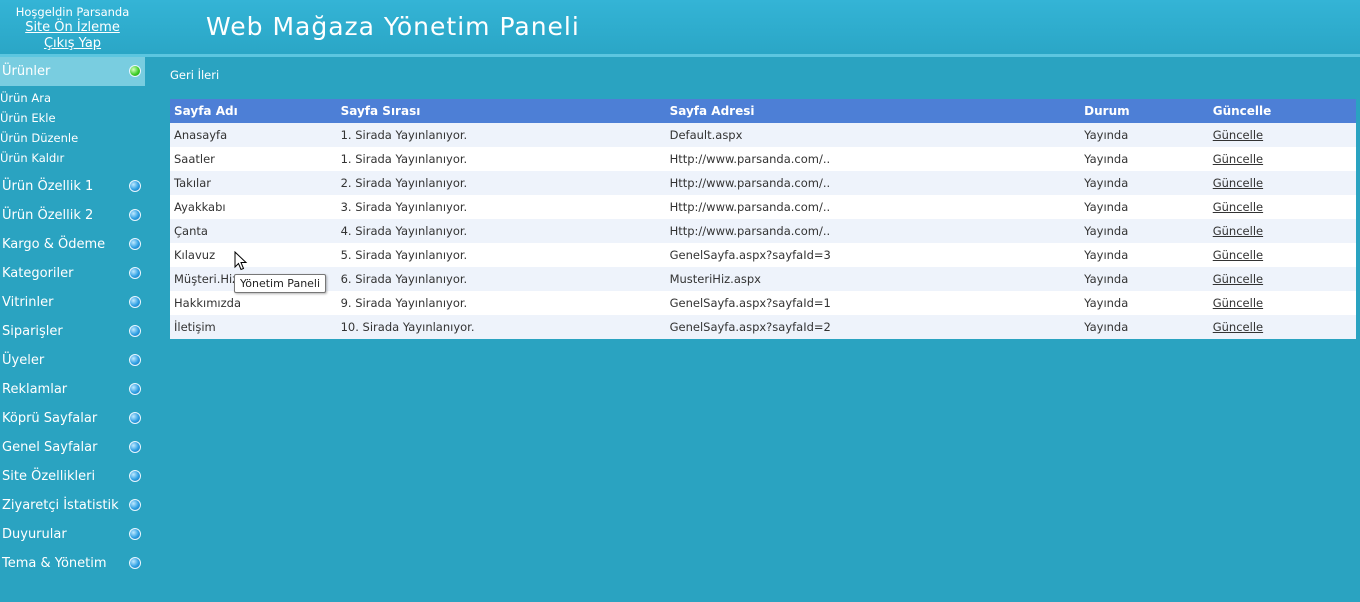  Describe the element at coordinates (72, 302) in the screenshot. I see `sidebar-item: Vitrinler` at that location.